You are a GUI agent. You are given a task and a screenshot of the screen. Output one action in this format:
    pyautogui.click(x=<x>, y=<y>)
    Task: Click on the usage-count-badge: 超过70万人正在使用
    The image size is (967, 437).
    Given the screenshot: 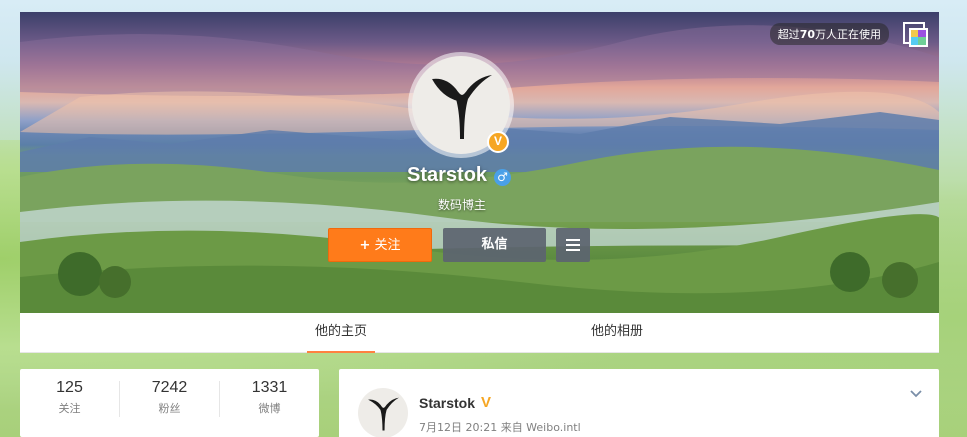 What is the action you would take?
    pyautogui.click(x=829, y=34)
    